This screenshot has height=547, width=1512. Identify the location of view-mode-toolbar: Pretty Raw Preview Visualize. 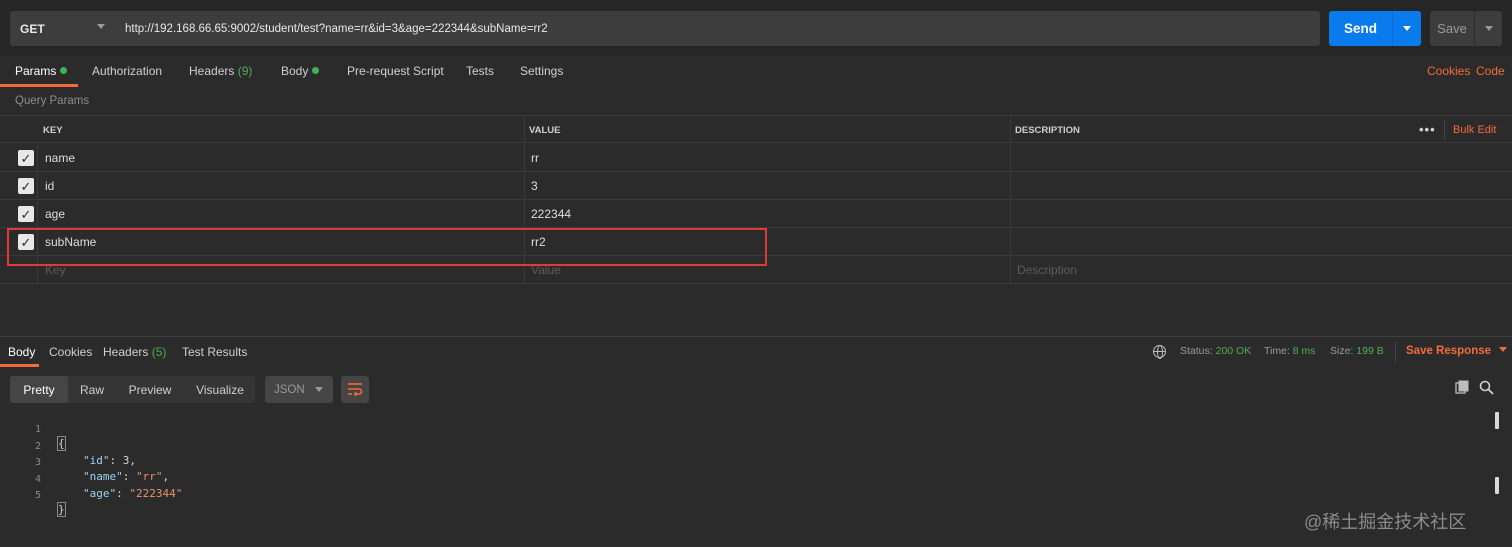
(132, 389).